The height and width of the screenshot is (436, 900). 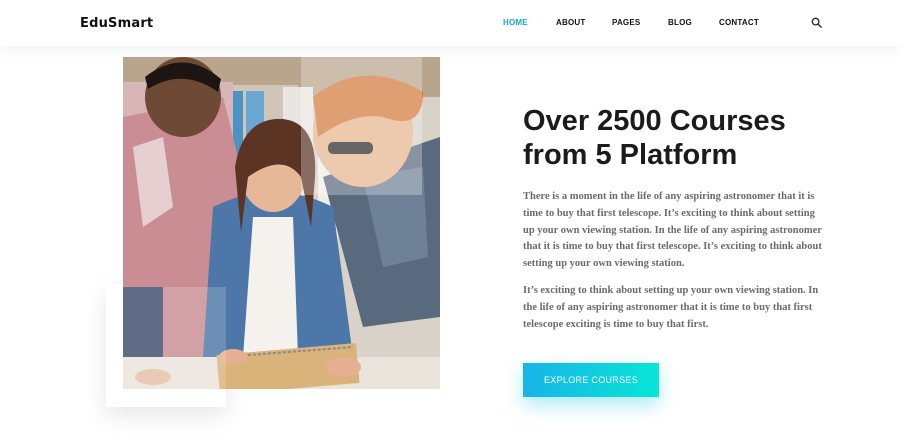 What do you see at coordinates (450, 23) in the screenshot?
I see `site-header: EduSmart HOME ABOUT PAGES BLOG CONTACT` at bounding box center [450, 23].